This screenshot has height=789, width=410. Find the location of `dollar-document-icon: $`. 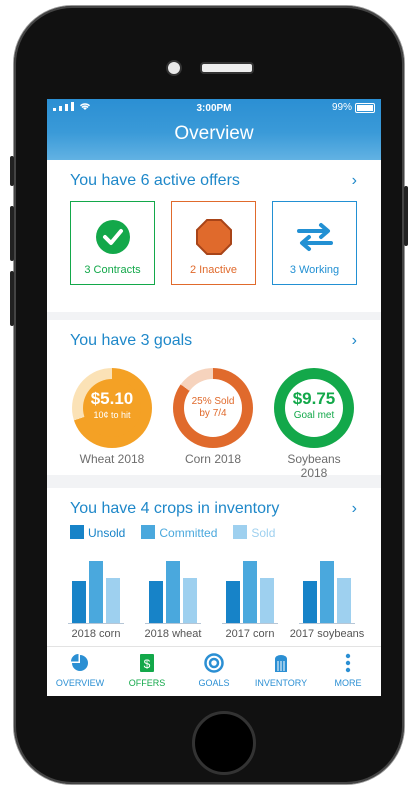

dollar-document-icon: $ is located at coordinates (147, 663).